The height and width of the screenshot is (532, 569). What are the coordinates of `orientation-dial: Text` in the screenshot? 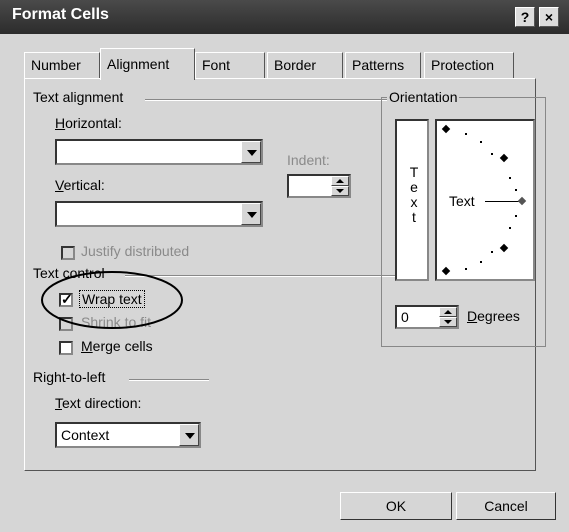 It's located at (485, 200).